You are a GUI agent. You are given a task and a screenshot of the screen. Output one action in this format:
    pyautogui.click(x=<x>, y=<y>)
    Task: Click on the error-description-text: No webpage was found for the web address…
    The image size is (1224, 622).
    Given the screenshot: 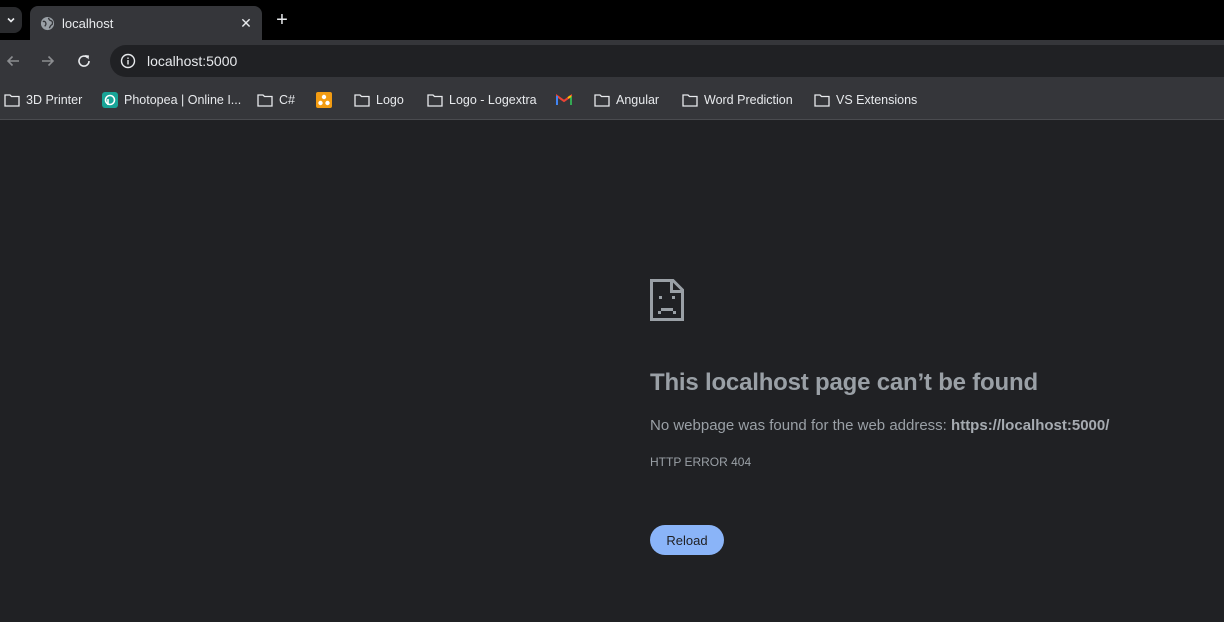 What is the action you would take?
    pyautogui.click(x=801, y=425)
    